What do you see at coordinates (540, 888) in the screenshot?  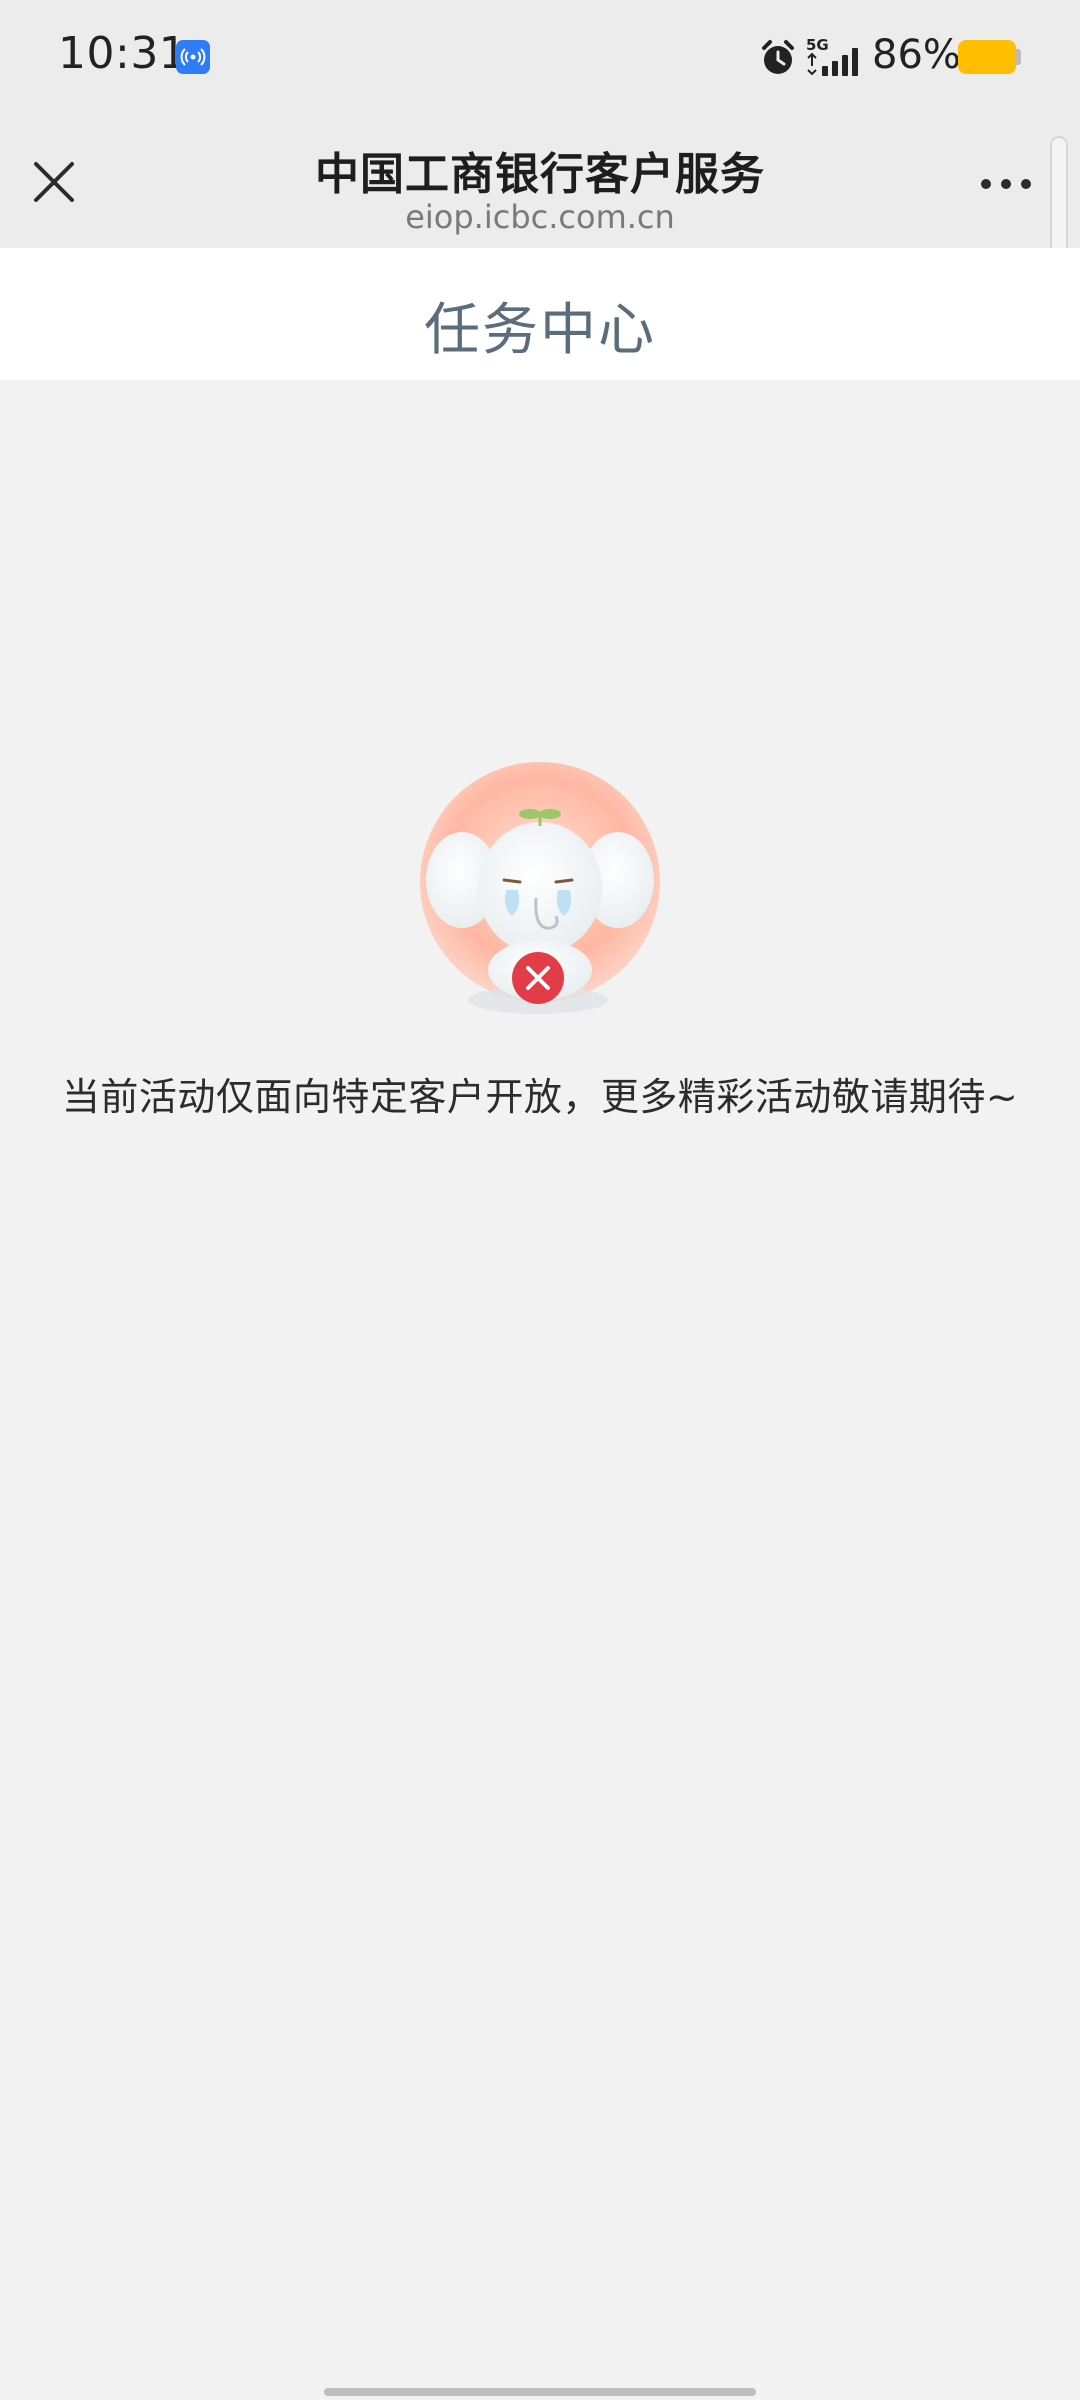 I see `crying-elephant-illustration` at bounding box center [540, 888].